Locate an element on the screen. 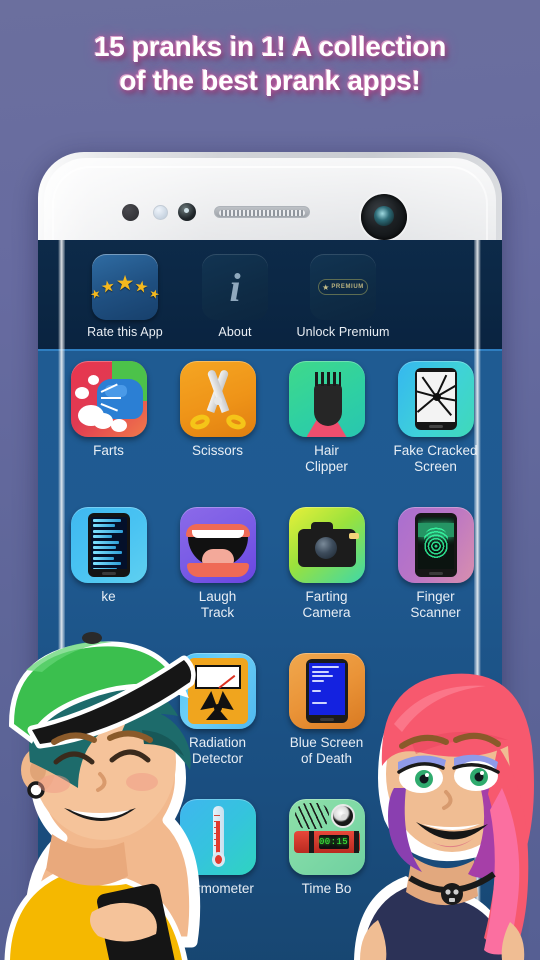 This screenshot has width=540, height=960. app-fake-cracked-screen: Fake Cracked Screen is located at coordinates (435, 417).